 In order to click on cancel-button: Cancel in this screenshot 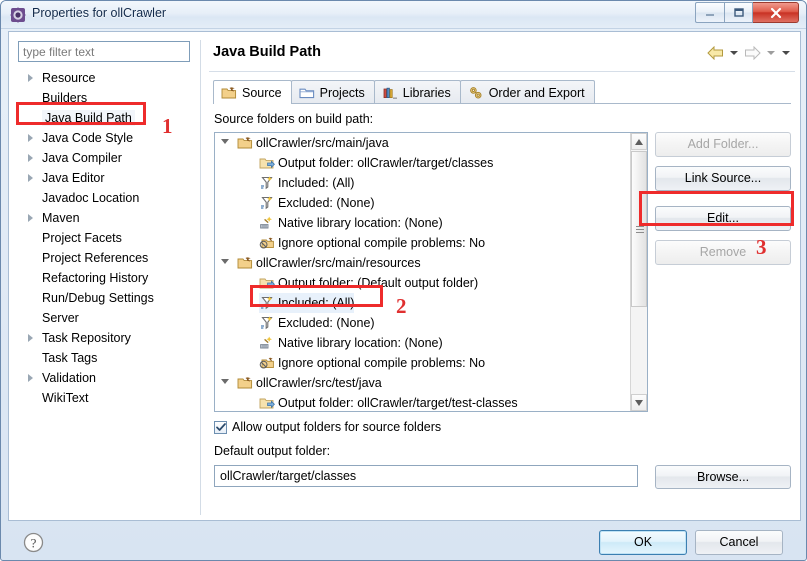, I will do `click(739, 542)`.